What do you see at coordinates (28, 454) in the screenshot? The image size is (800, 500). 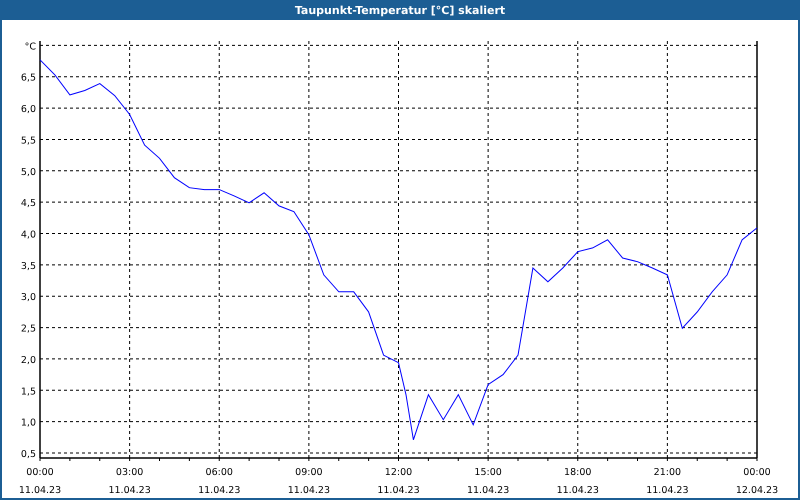 I see `y-tick-label: 0,5` at bounding box center [28, 454].